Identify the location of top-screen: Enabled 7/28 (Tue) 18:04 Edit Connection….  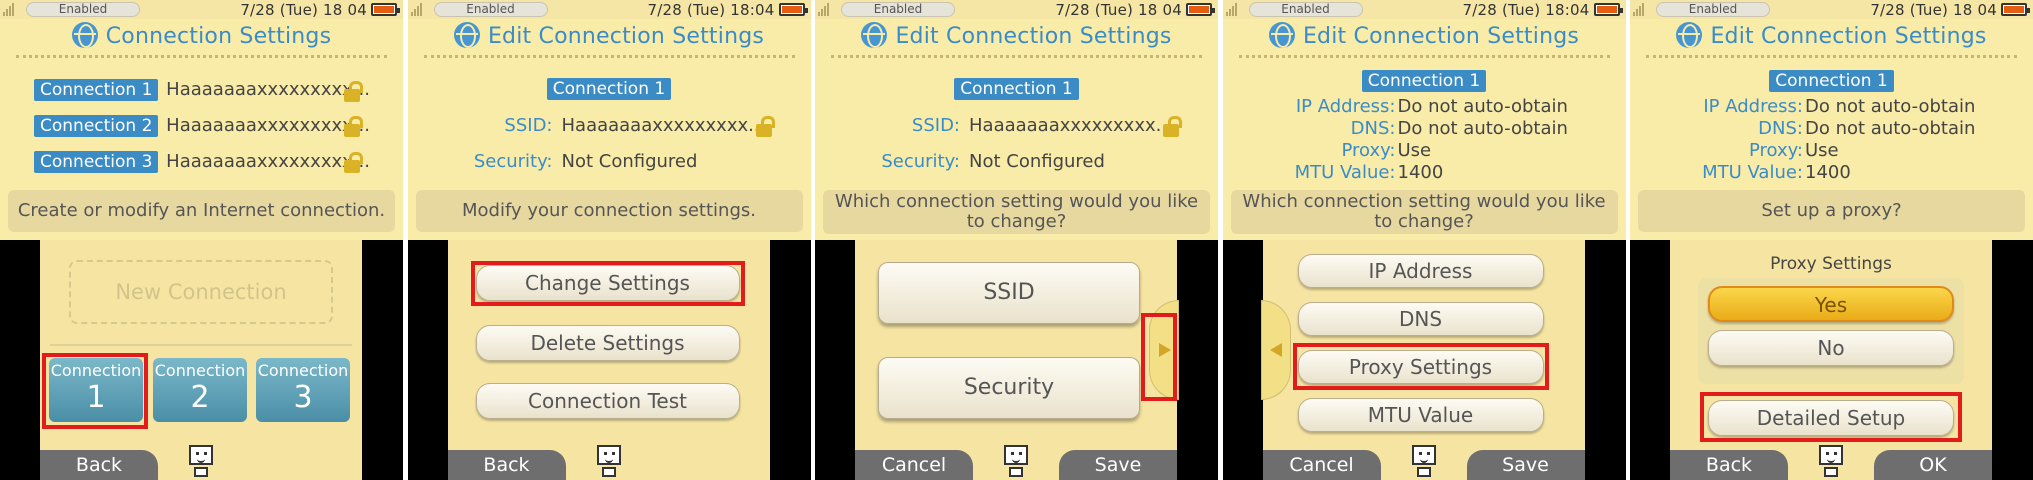
(609, 120).